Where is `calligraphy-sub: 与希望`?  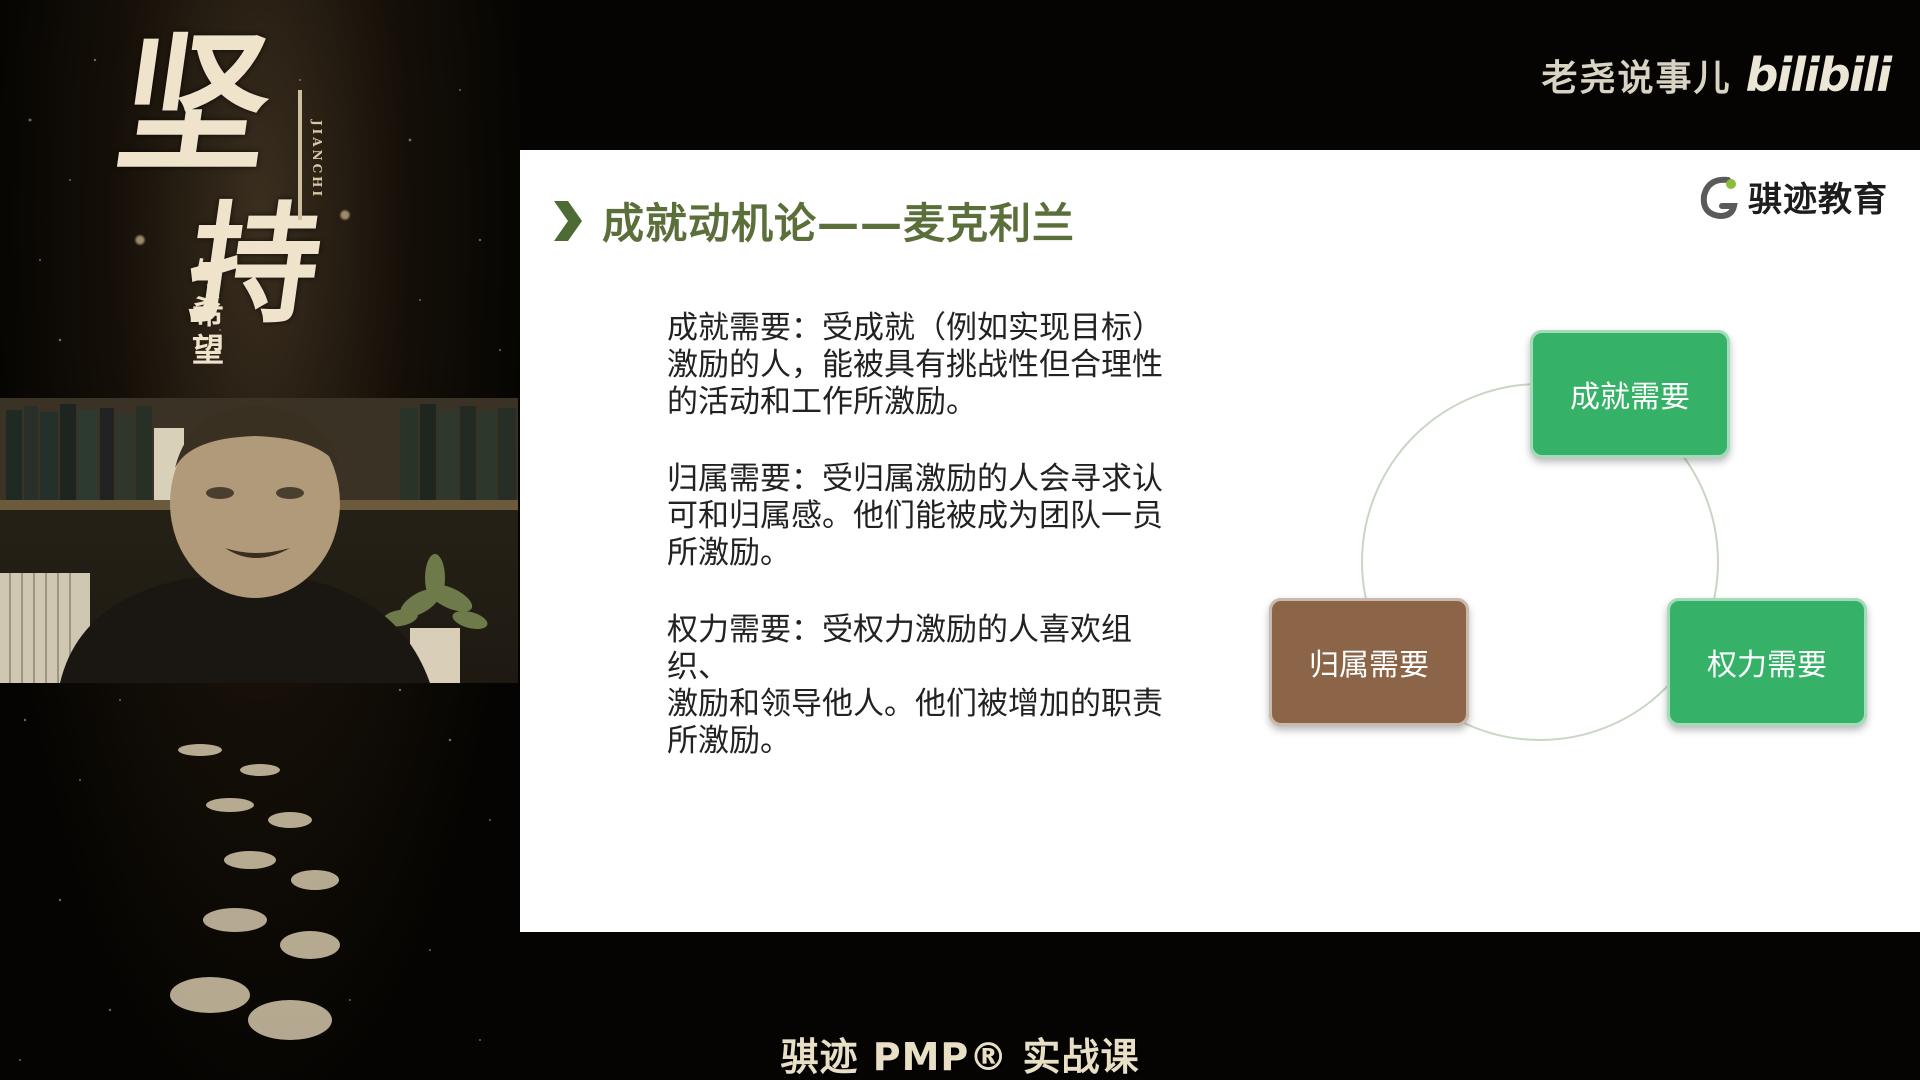 calligraphy-sub: 与希望 is located at coordinates (207, 312).